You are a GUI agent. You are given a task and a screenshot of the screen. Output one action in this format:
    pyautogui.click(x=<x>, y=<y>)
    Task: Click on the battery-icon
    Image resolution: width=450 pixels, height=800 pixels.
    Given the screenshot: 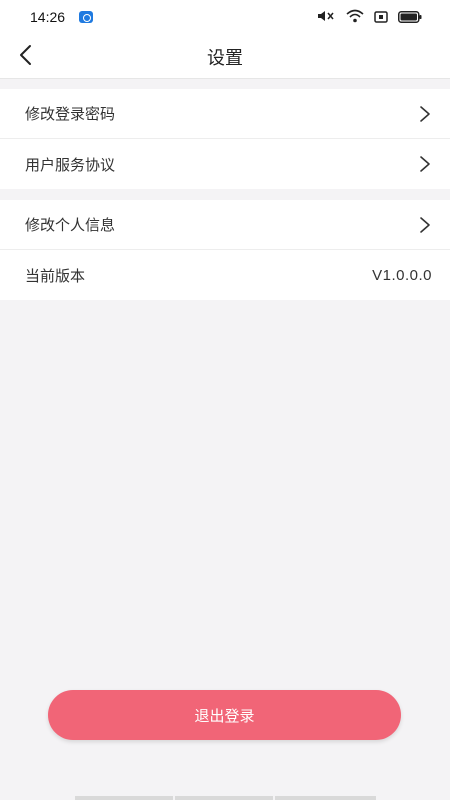 What is the action you would take?
    pyautogui.click(x=410, y=17)
    